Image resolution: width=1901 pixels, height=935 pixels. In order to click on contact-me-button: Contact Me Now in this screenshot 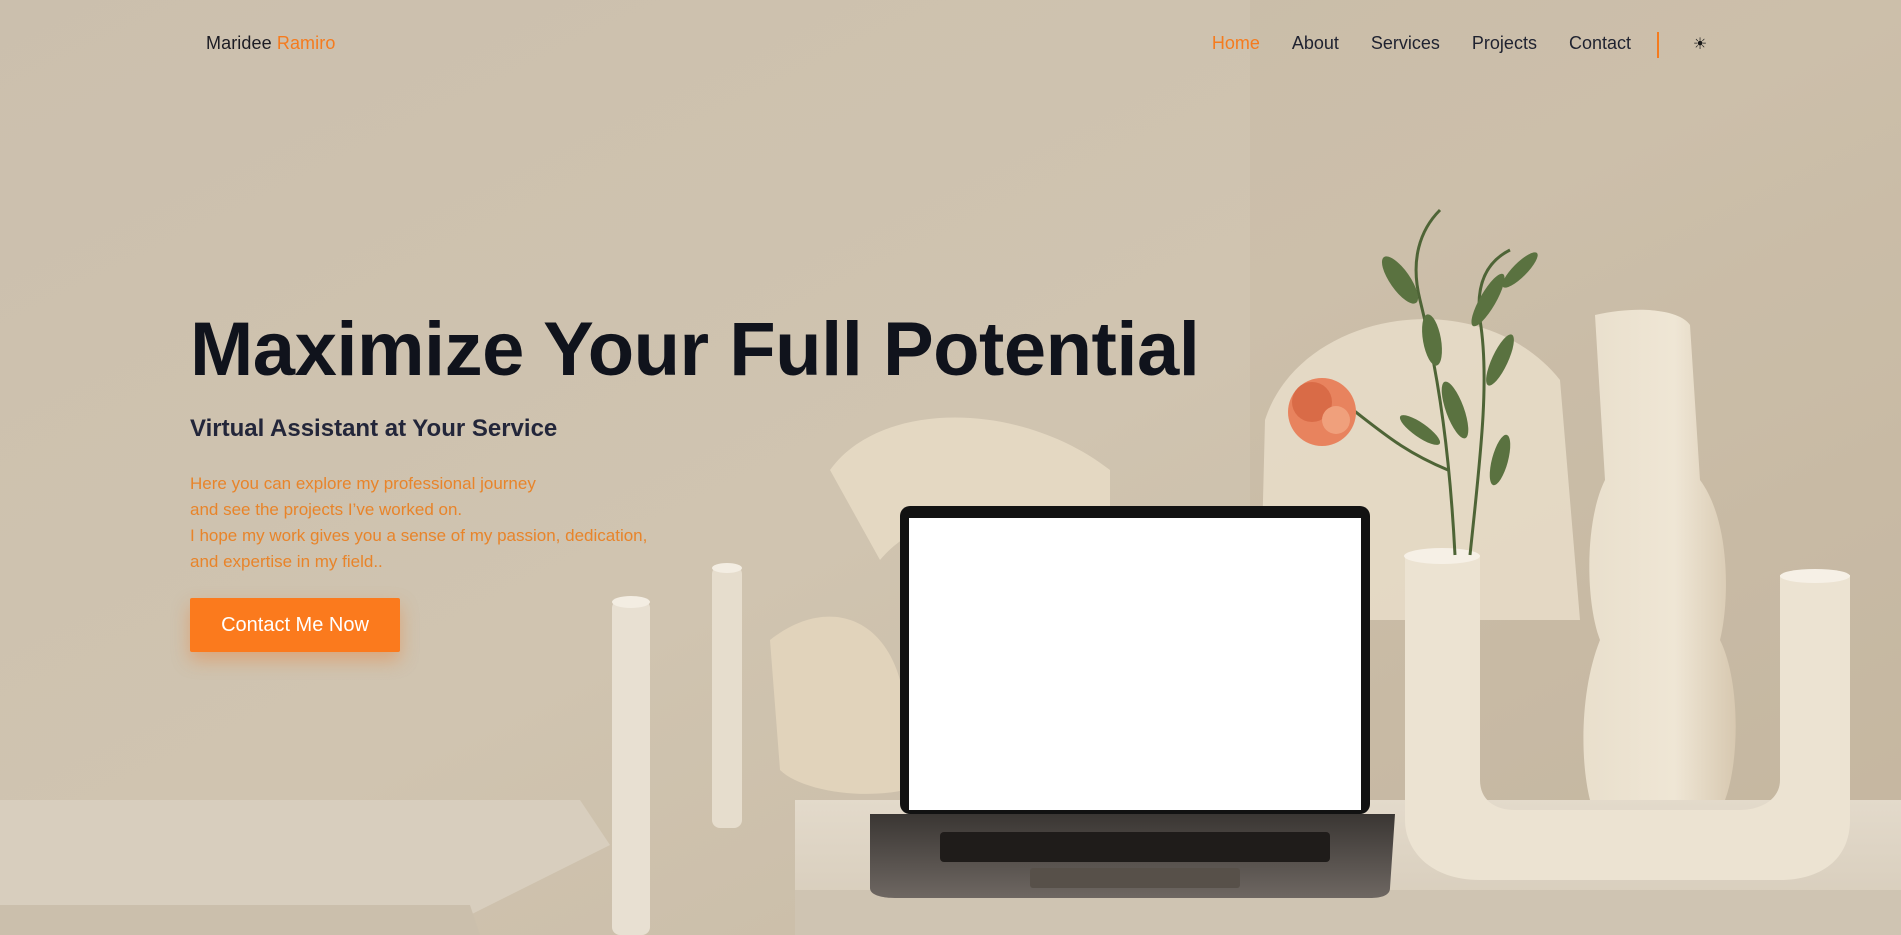, I will do `click(295, 625)`.